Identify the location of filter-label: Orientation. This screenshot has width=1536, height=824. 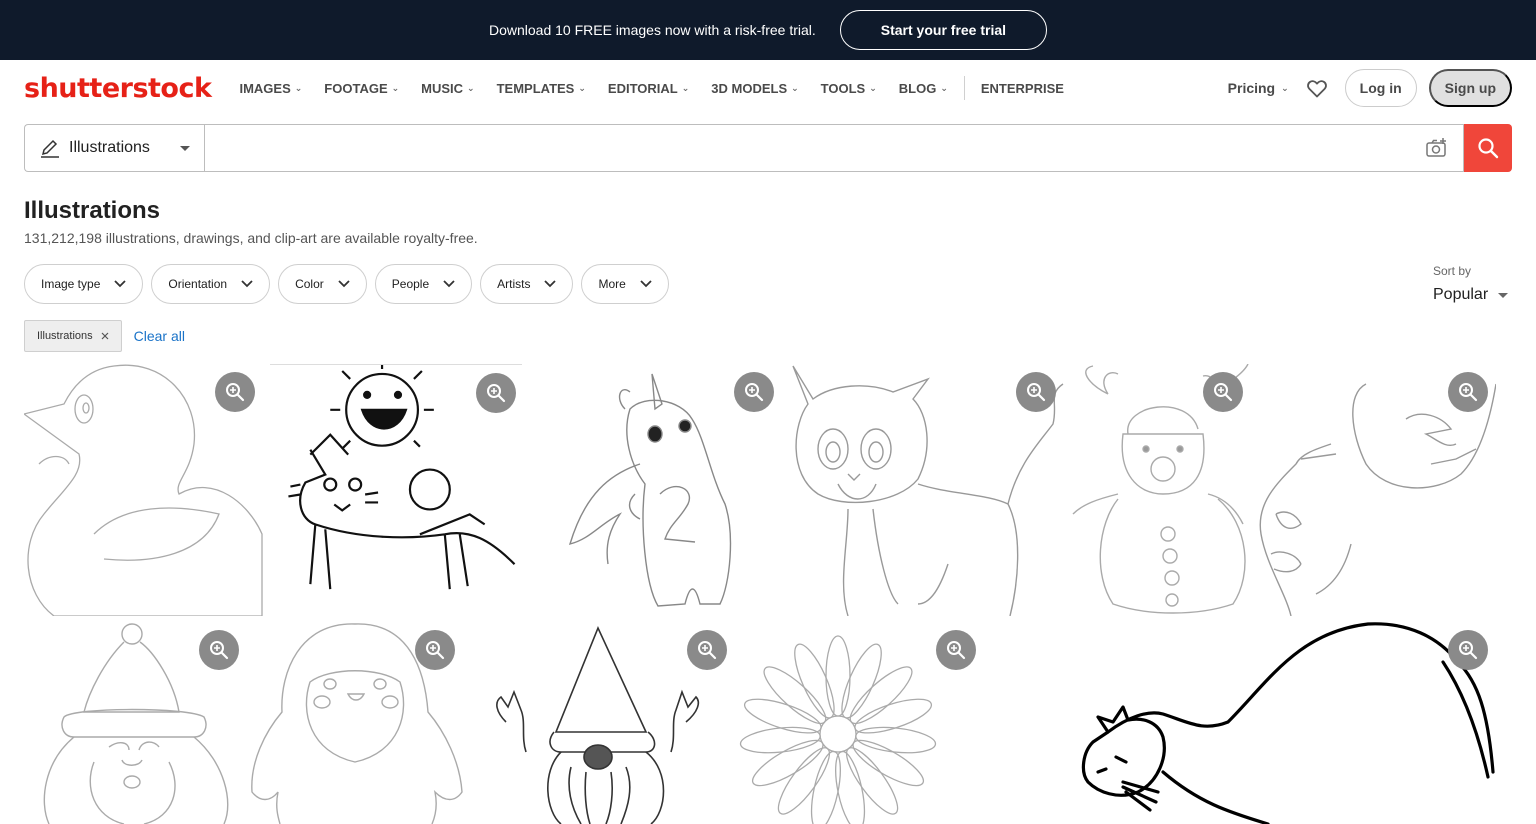
(198, 284).